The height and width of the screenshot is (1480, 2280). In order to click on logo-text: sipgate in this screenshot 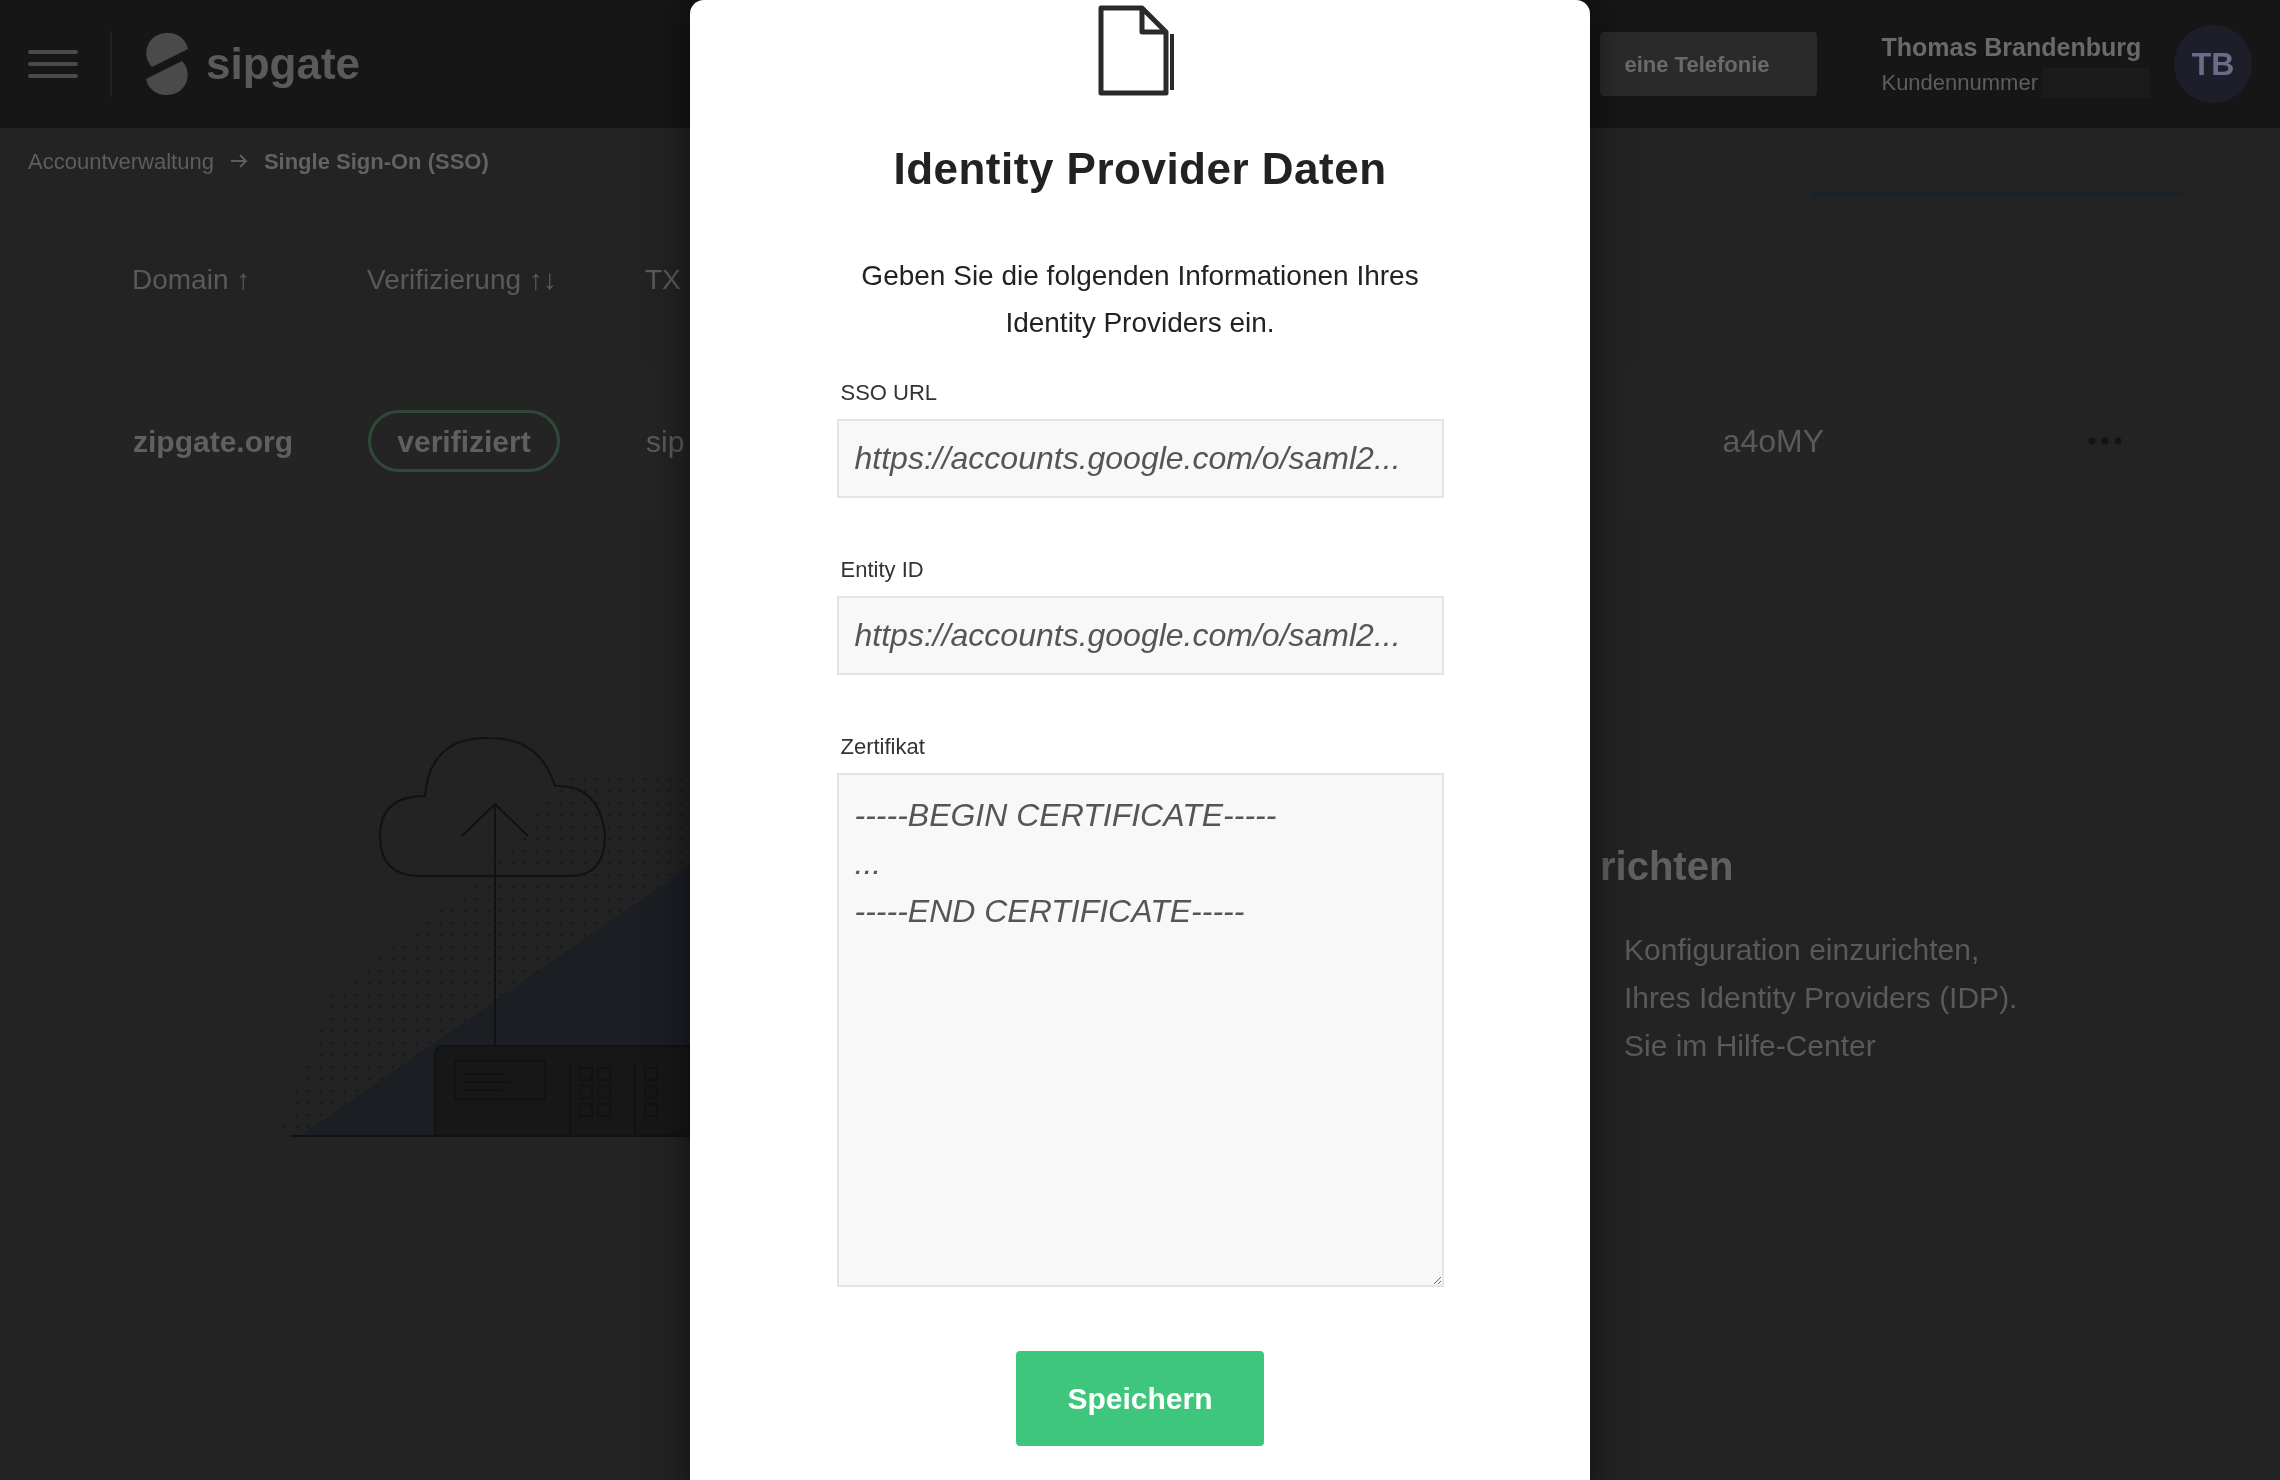, I will do `click(283, 64)`.